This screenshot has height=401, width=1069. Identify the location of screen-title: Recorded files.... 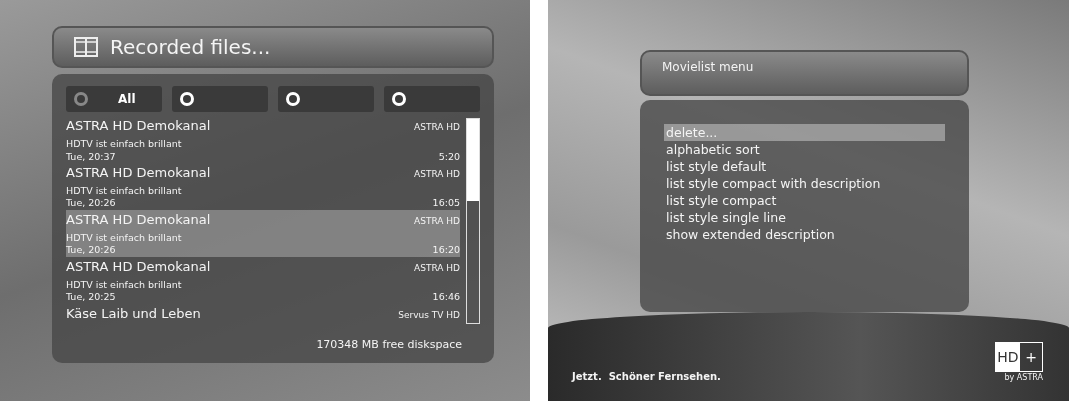
(190, 47).